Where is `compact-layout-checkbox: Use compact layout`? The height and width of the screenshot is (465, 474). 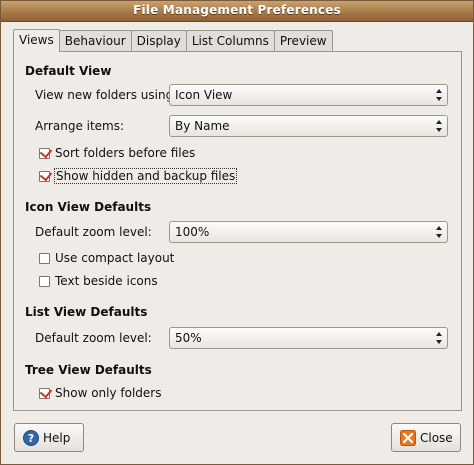
compact-layout-checkbox: Use compact layout is located at coordinates (106, 258).